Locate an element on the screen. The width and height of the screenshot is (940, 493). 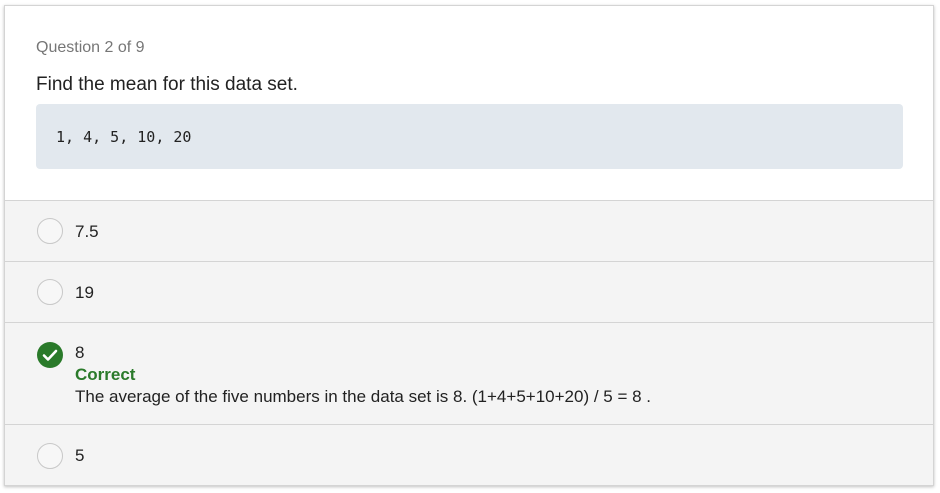
answer-option-label: 19 is located at coordinates (84, 292).